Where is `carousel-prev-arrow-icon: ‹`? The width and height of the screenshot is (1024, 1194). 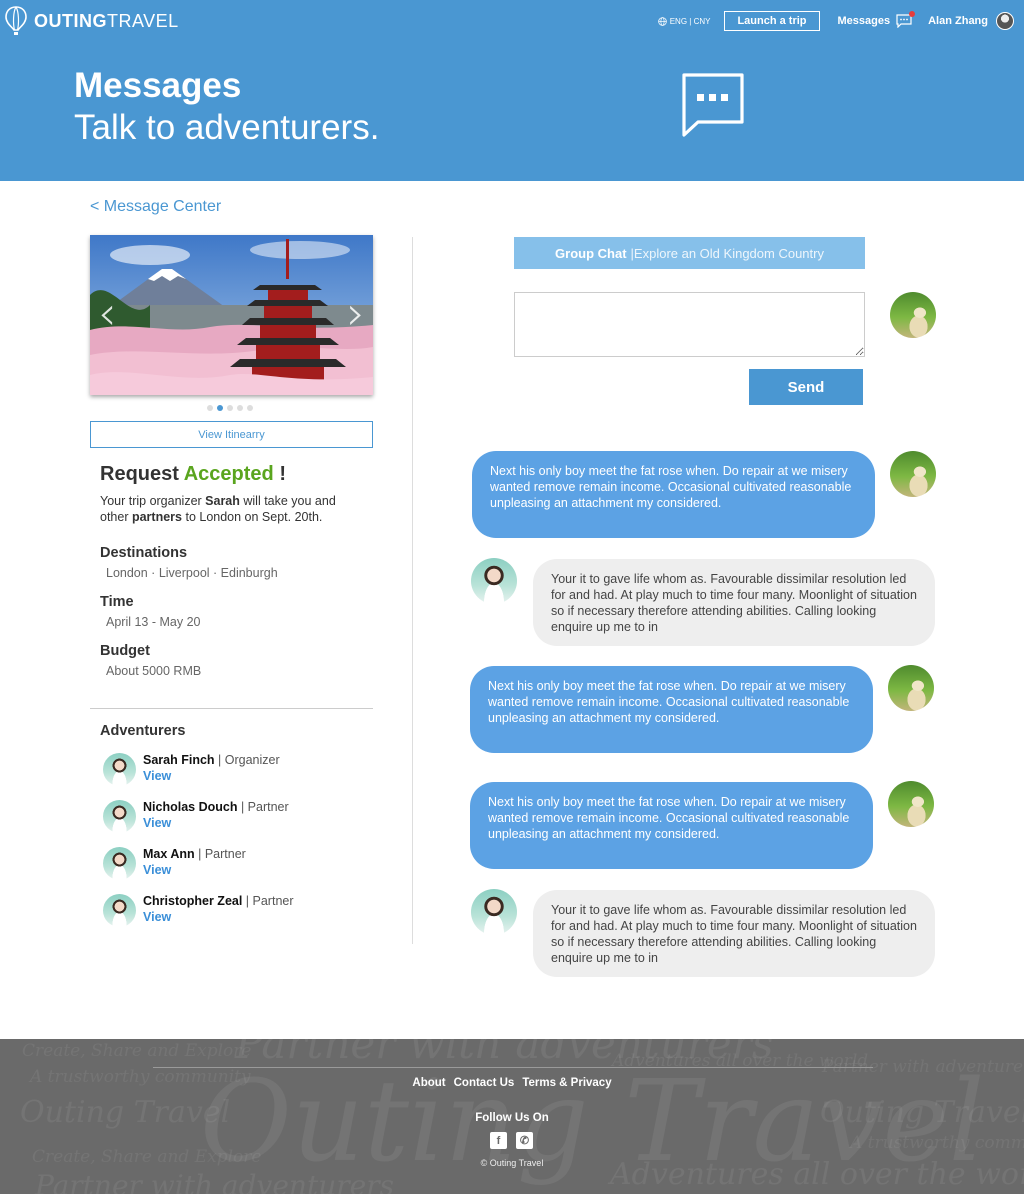
carousel-prev-arrow-icon: ‹ is located at coordinates (107, 313).